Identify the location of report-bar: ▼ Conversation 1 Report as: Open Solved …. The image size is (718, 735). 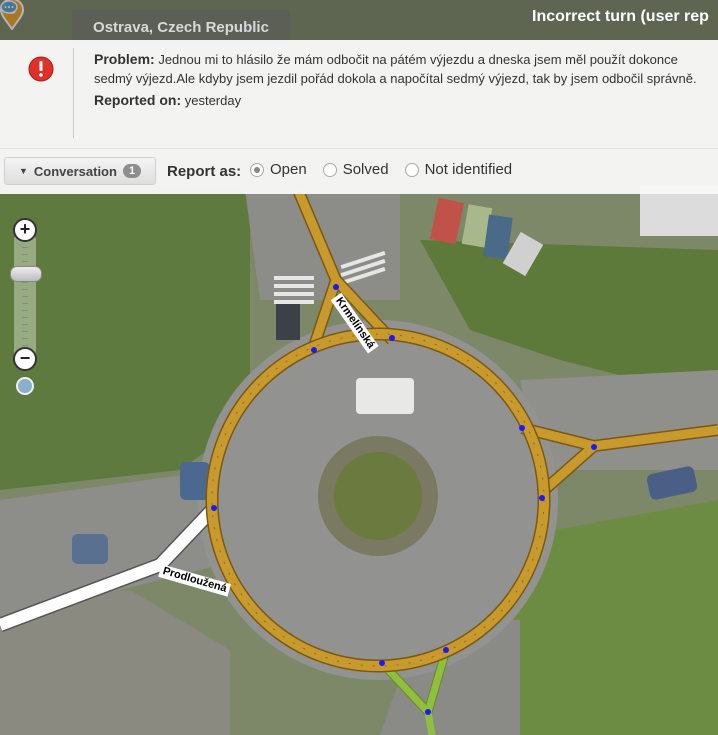
(359, 171).